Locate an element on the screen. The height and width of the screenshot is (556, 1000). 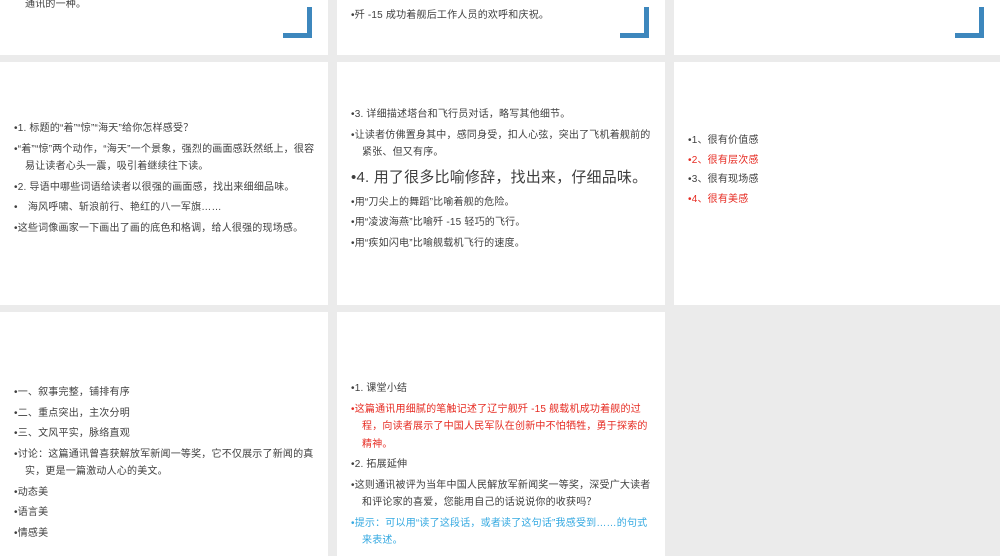
slide-text-line: •3. 详细描述塔台和飞行员对话，略写其他细节。 is located at coordinates (461, 114).